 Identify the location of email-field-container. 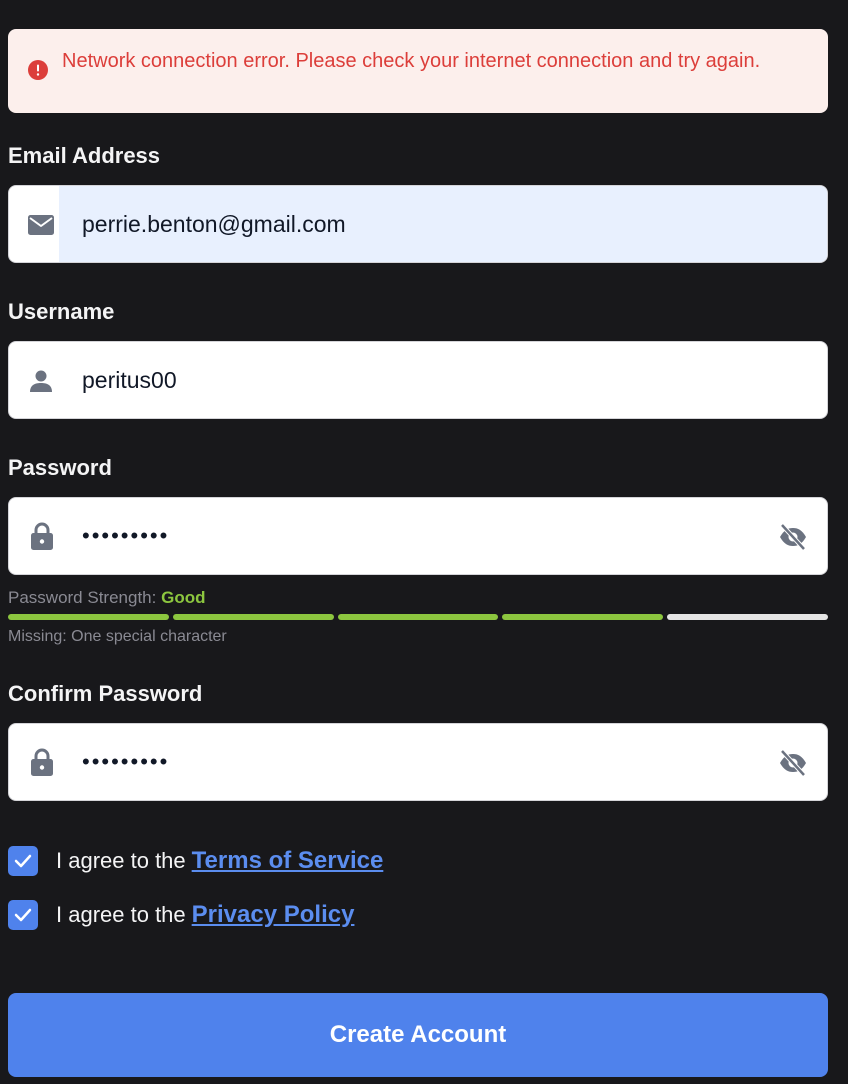
(418, 224).